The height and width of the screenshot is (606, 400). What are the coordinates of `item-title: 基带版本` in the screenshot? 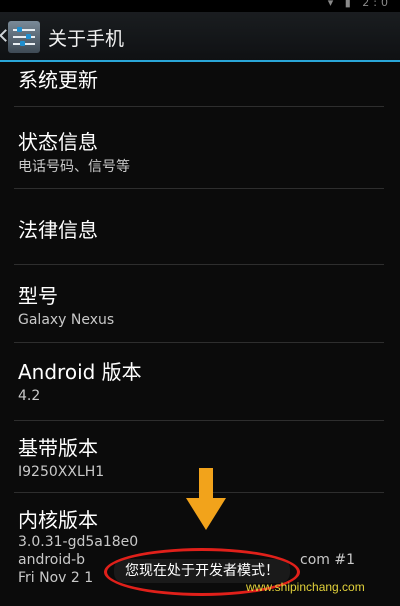 It's located at (58, 448).